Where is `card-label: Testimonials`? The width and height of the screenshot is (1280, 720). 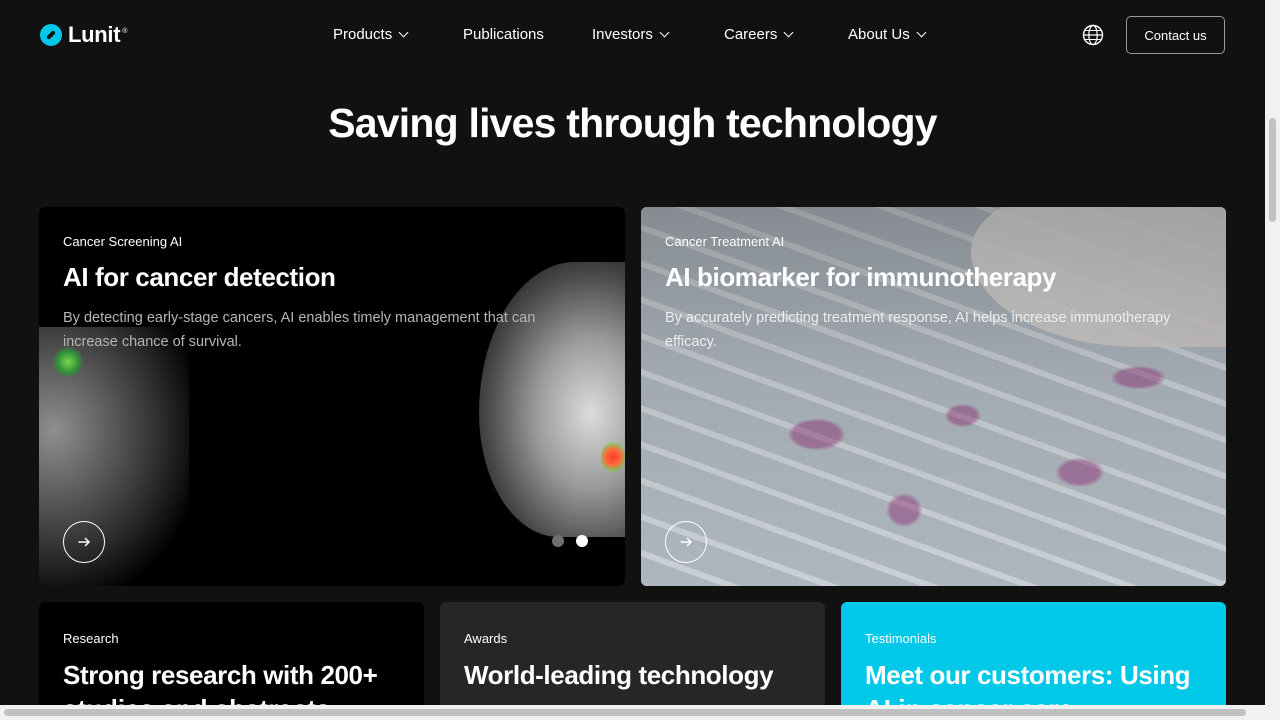 card-label: Testimonials is located at coordinates (901, 638).